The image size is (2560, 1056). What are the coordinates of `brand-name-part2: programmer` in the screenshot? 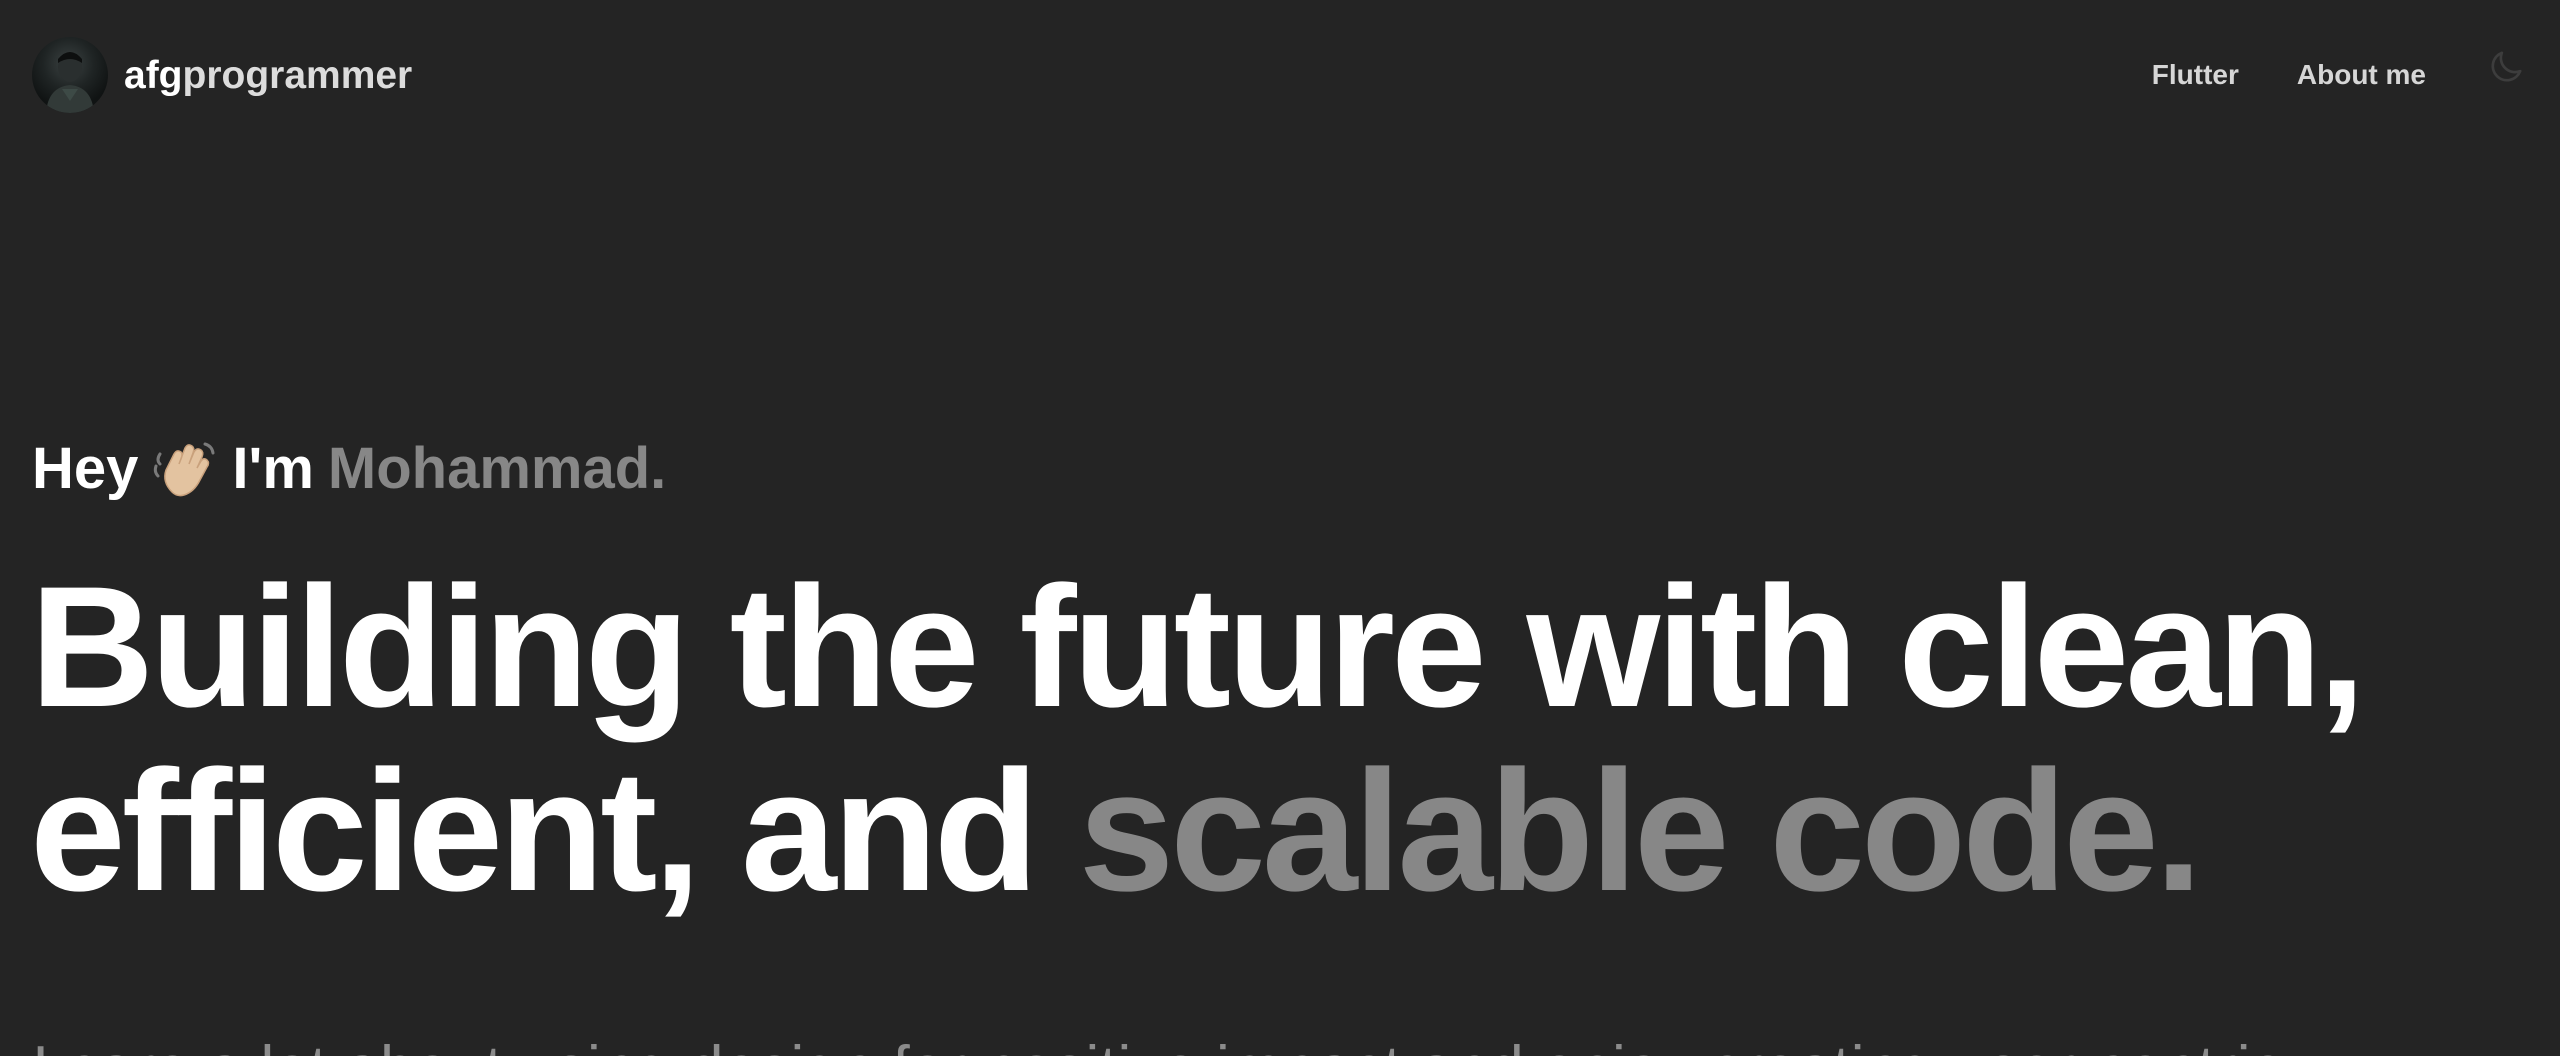 It's located at (297, 75).